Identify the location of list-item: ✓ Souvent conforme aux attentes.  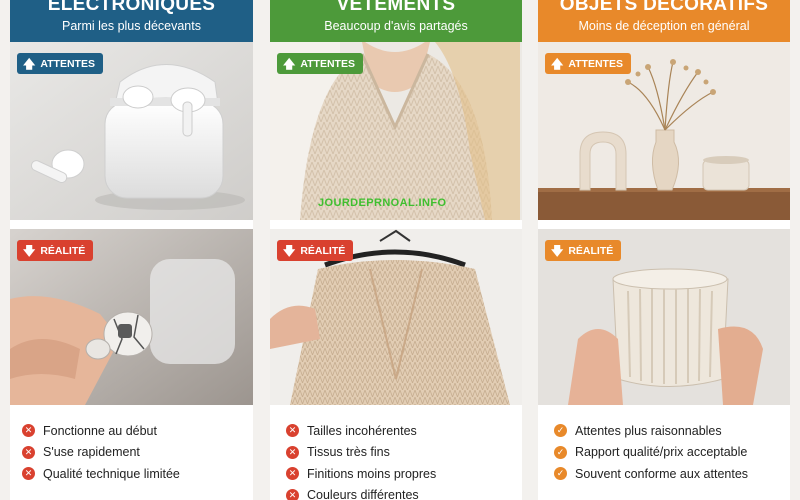
(664, 474).